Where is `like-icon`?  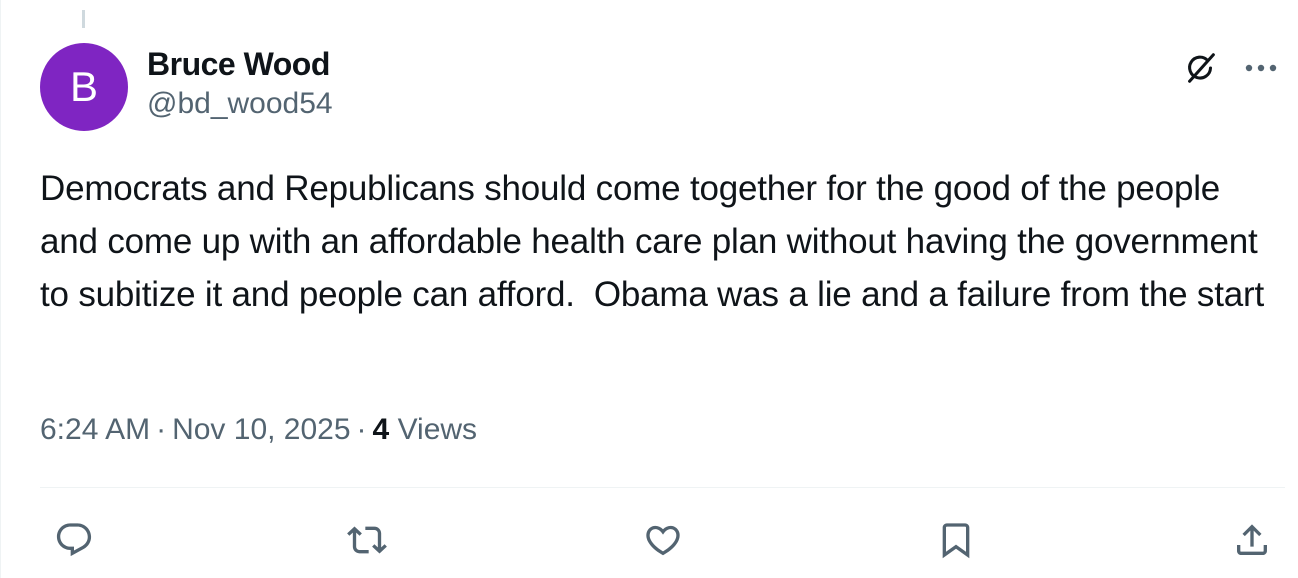 like-icon is located at coordinates (663, 540).